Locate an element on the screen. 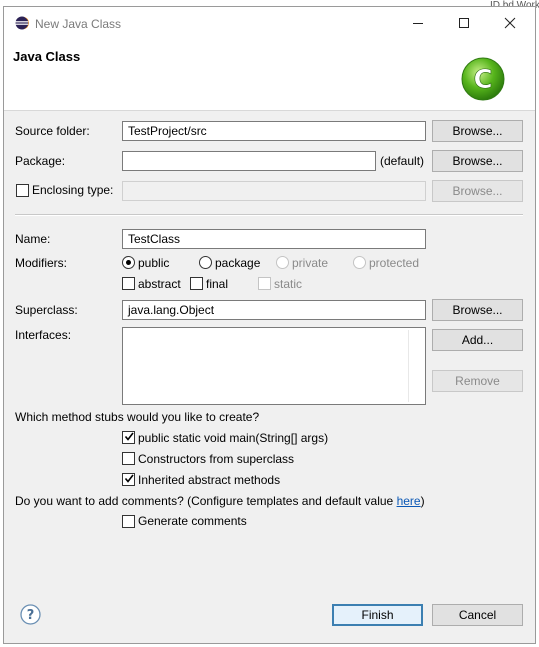 This screenshot has height=647, width=539. java-class-wizard-icon: C is located at coordinates (483, 79).